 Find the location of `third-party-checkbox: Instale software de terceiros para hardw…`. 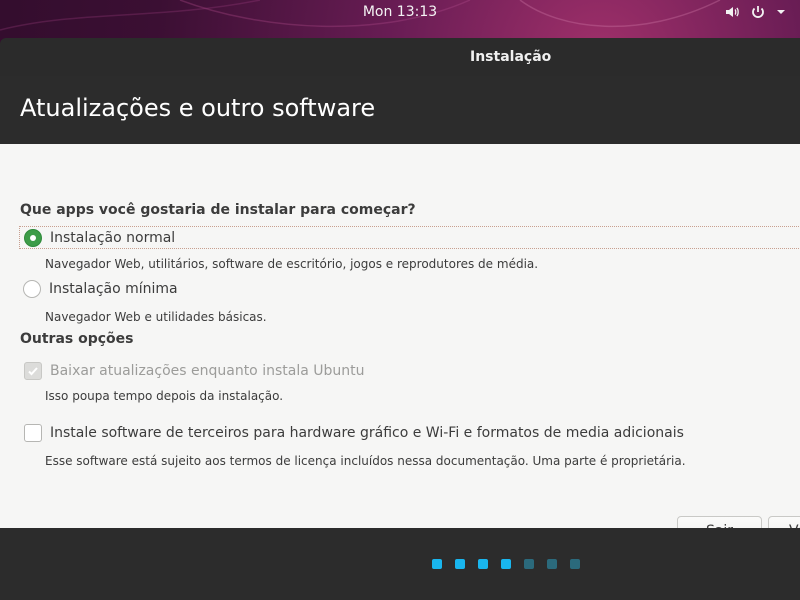

third-party-checkbox: Instale software de terceiros para hardw… is located at coordinates (354, 433).